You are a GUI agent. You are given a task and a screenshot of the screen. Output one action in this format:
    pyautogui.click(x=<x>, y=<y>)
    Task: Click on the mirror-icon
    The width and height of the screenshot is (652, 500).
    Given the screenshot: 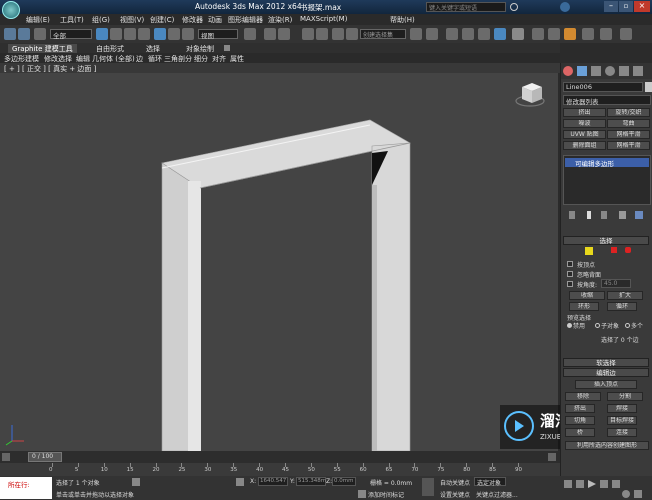 What is the action you would take?
    pyautogui.click(x=416, y=34)
    